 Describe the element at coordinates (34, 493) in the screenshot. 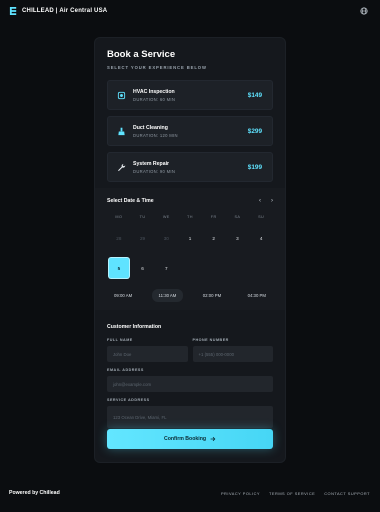

I see `powered-by: Powered by Chillead` at that location.